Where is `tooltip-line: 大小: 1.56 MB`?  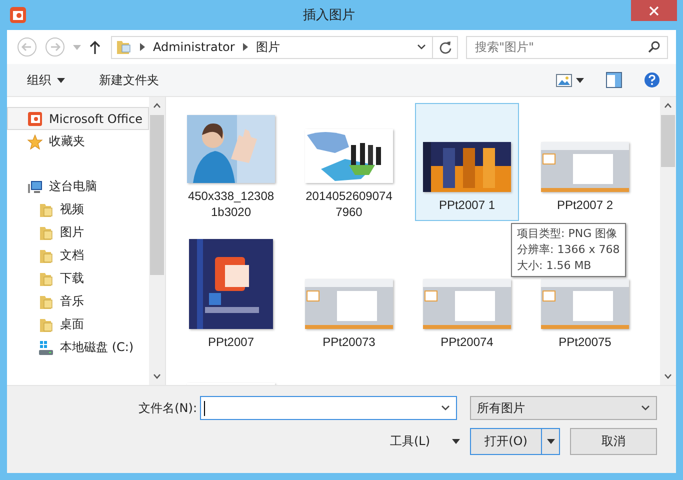 tooltip-line: 大小: 1.56 MB is located at coordinates (554, 266).